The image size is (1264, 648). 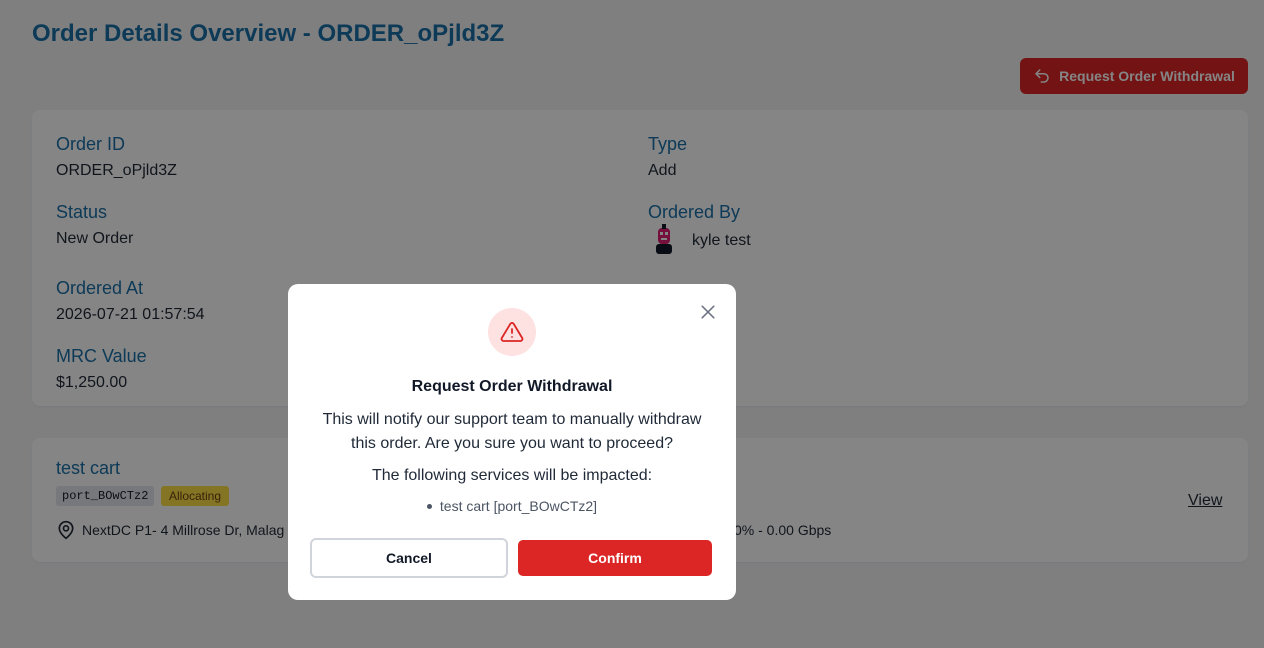 What do you see at coordinates (409, 558) in the screenshot?
I see `cancel-button: Cancel` at bounding box center [409, 558].